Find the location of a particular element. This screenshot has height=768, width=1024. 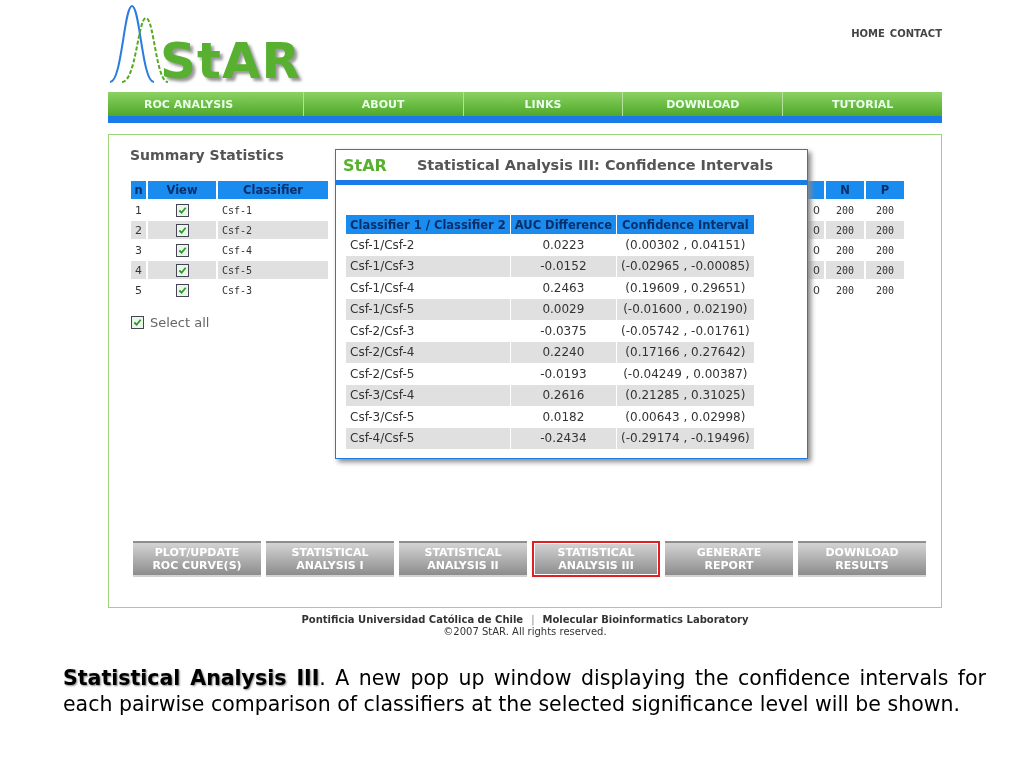

column-header: View is located at coordinates (182, 190).